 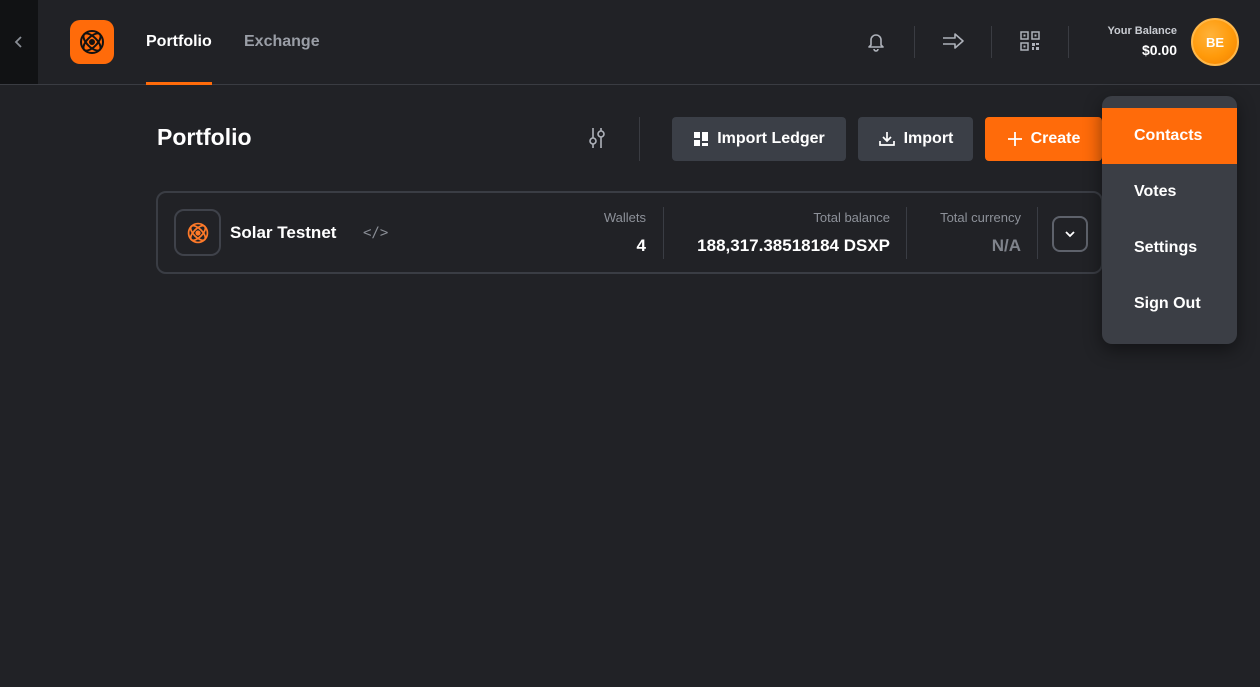 I want to click on ledger-icon, so click(x=701, y=139).